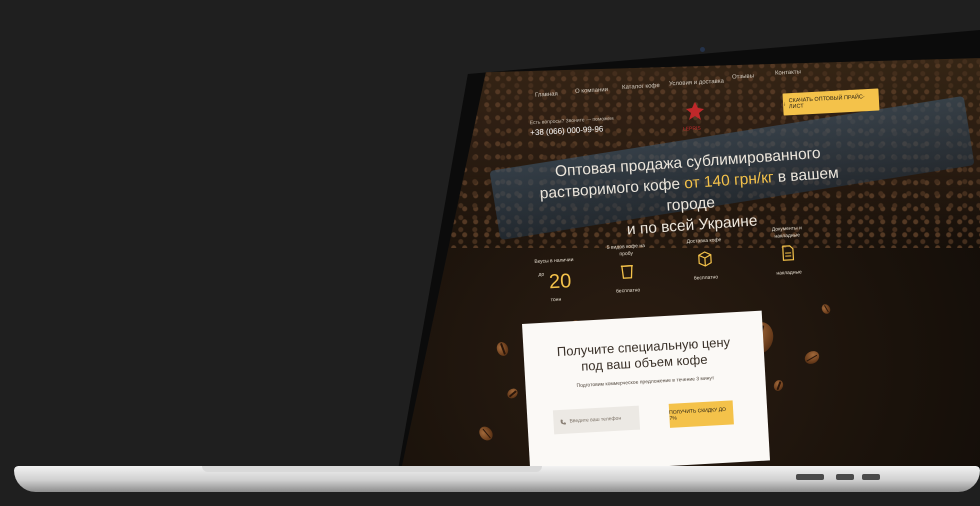  I want to click on cup-icon, so click(626, 272).